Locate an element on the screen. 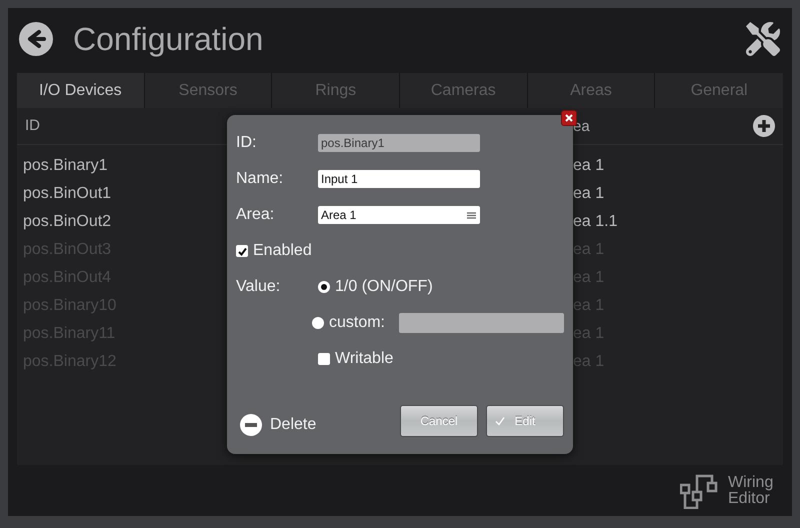 Image resolution: width=800 pixels, height=528 pixels. table-cell: ea 1.1 is located at coordinates (595, 222).